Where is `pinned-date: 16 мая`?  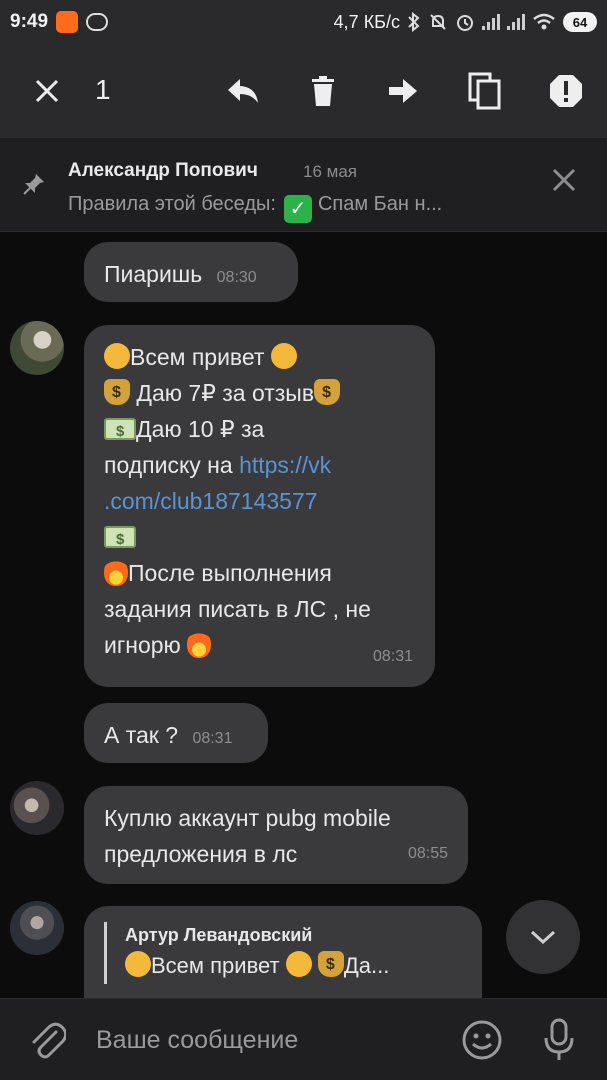
pinned-date: 16 мая is located at coordinates (330, 171).